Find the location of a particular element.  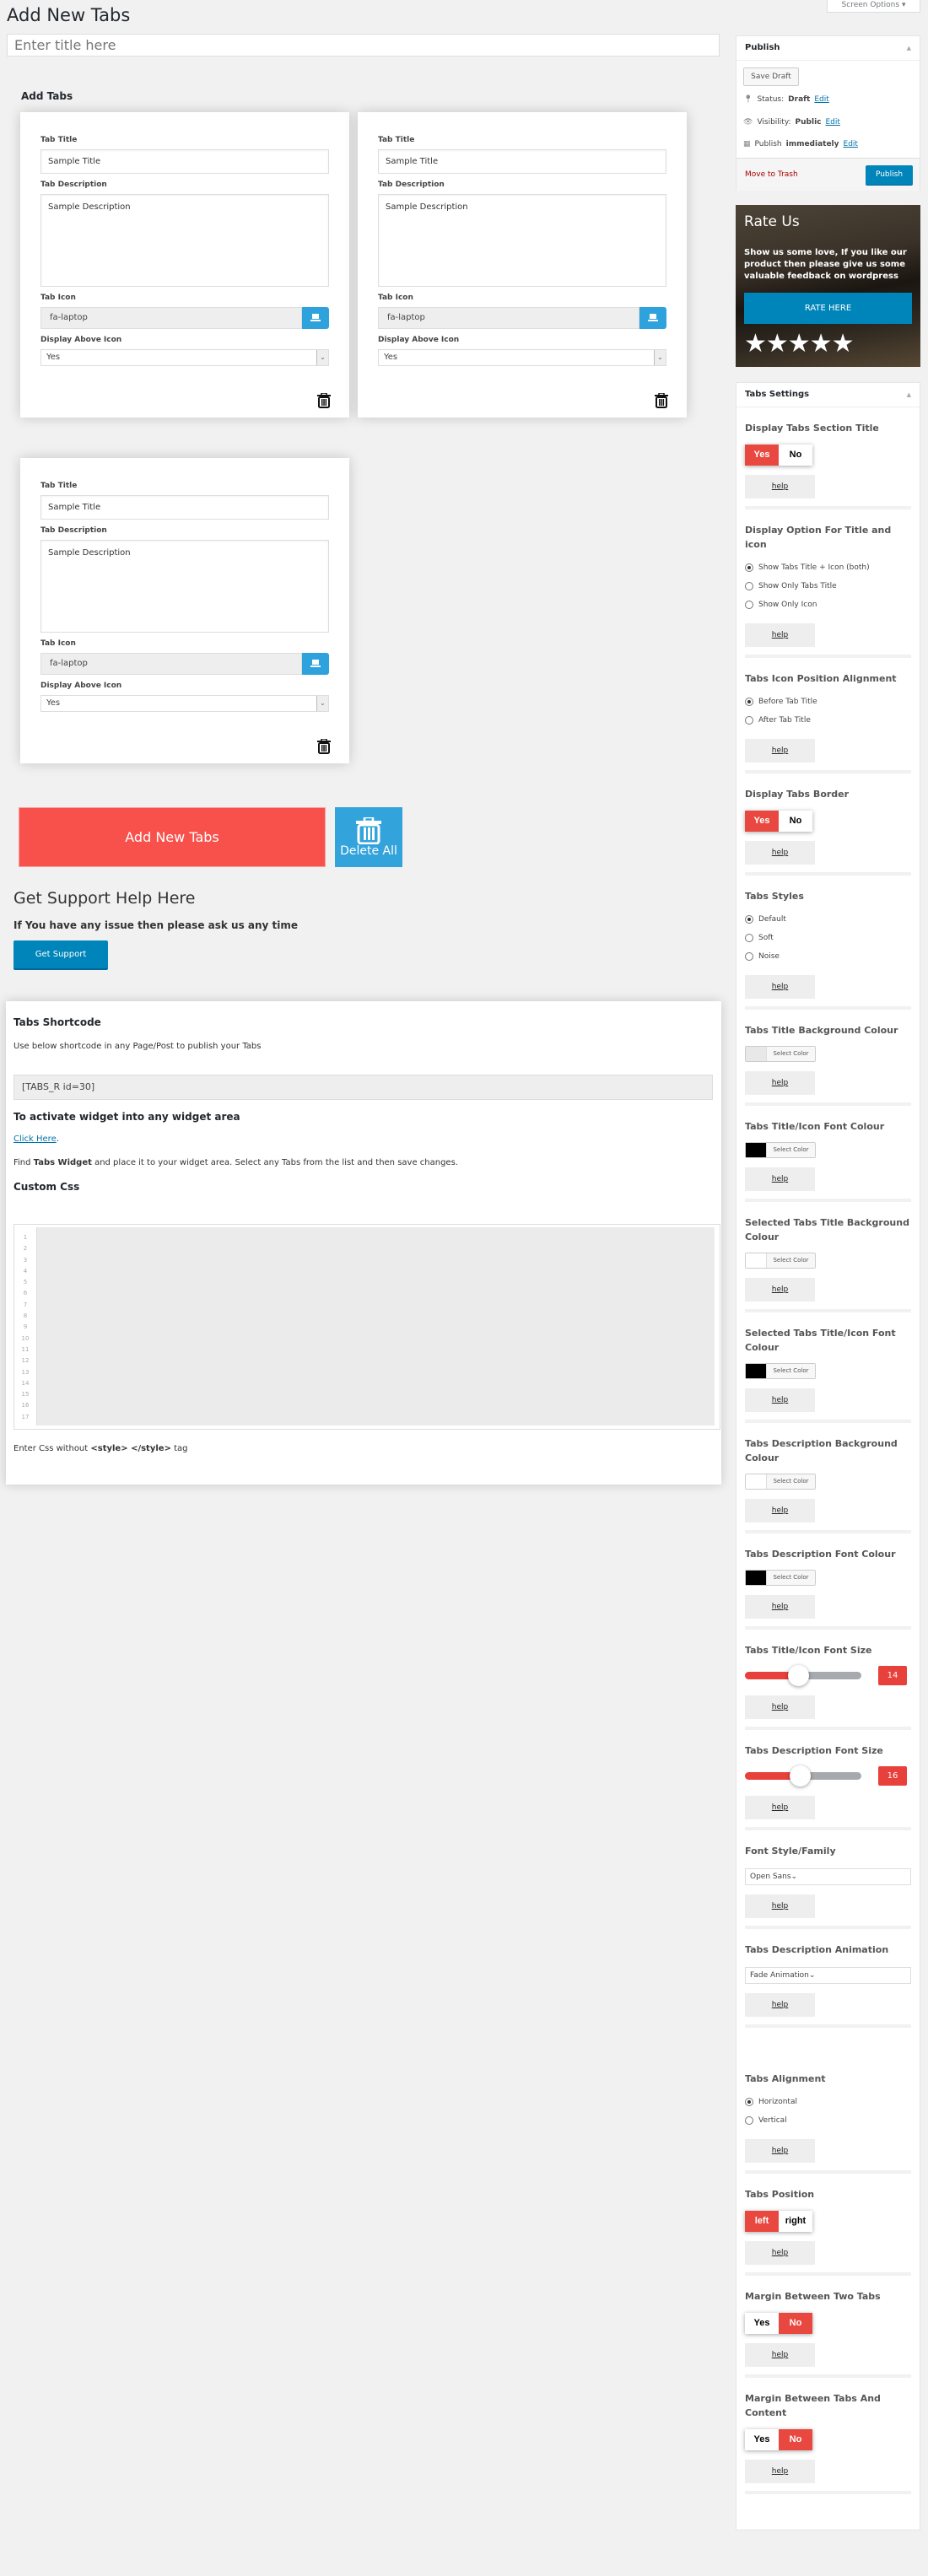

rate-here-button: RATE HERE is located at coordinates (828, 308).